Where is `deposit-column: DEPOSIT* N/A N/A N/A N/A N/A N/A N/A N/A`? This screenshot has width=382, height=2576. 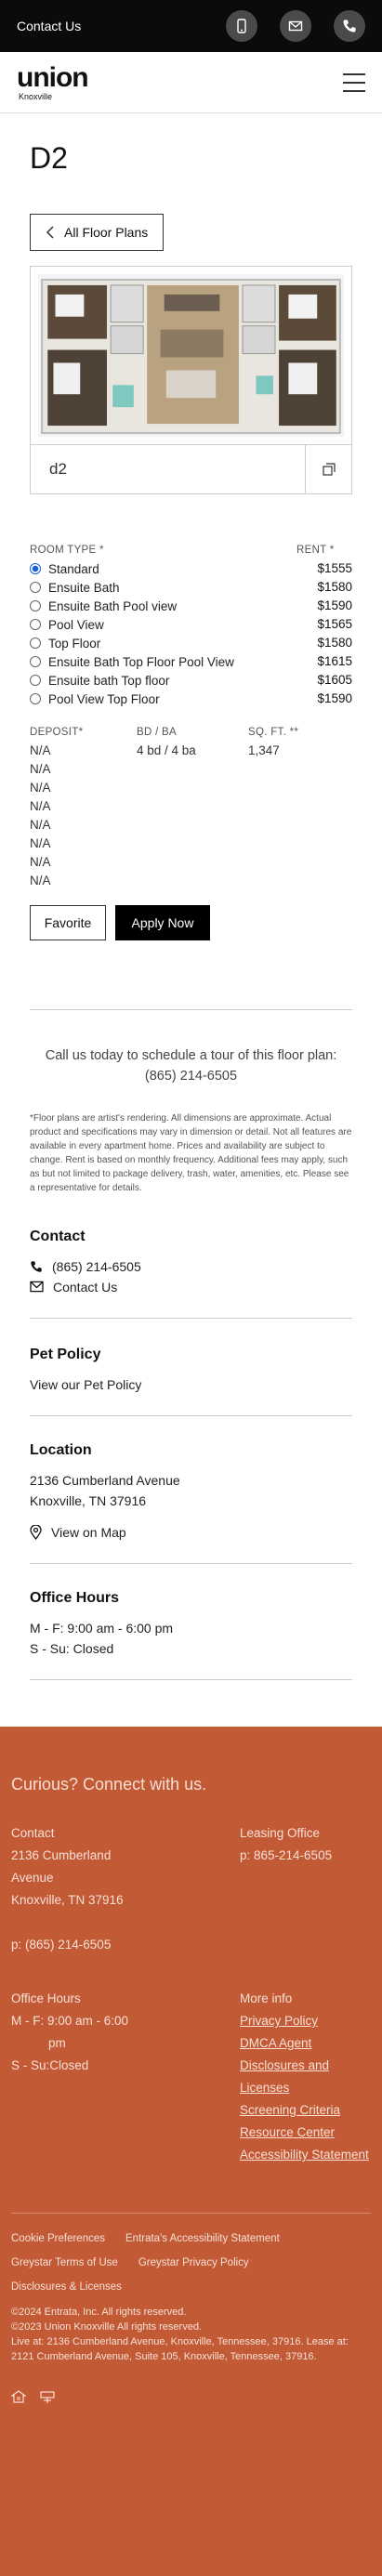
deposit-column: DEPOSIT* N/A N/A N/A N/A N/A N/A N/A N/A is located at coordinates (83, 808).